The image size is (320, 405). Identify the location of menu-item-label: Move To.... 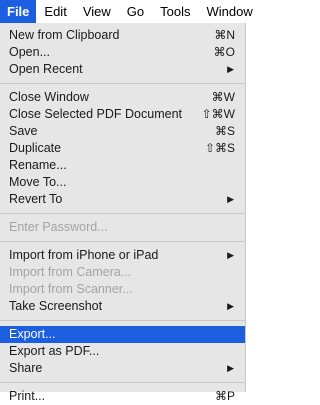
(38, 182).